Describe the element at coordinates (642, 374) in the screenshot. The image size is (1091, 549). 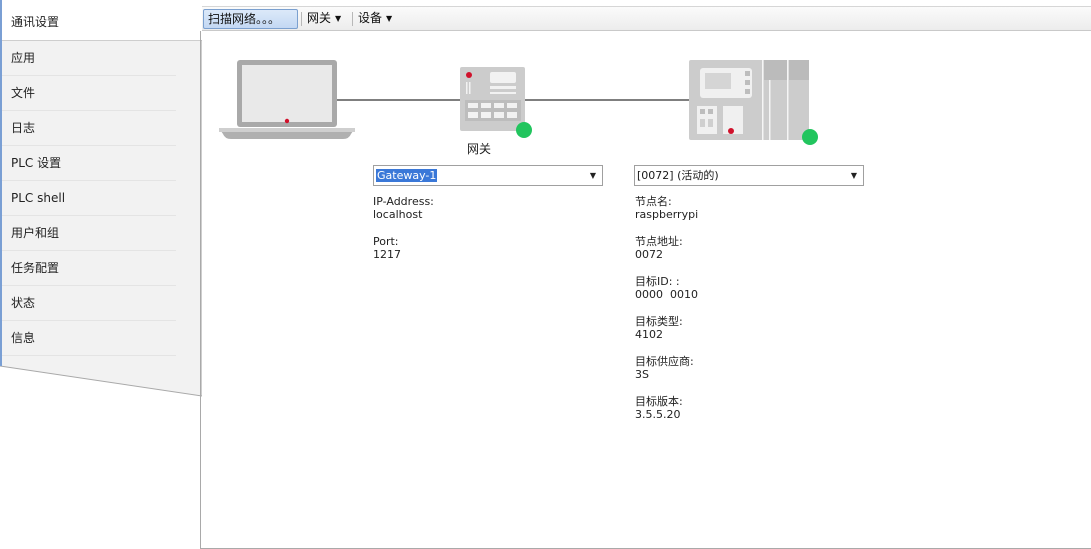
I see `target-vendor-value: 3S` at that location.